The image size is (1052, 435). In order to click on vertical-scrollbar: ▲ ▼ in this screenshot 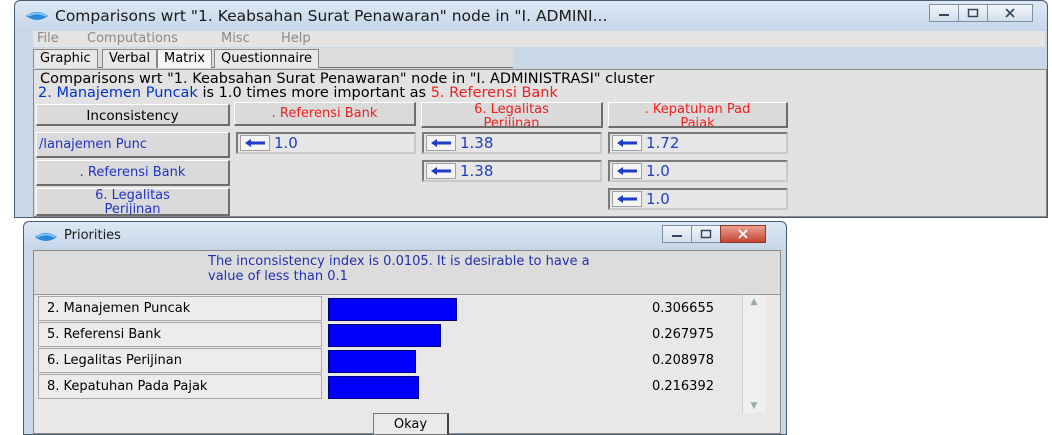, I will do `click(754, 354)`.